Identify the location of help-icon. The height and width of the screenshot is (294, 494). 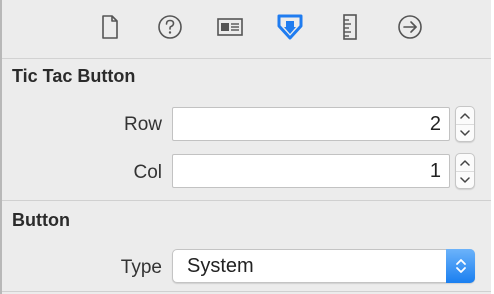
(170, 27).